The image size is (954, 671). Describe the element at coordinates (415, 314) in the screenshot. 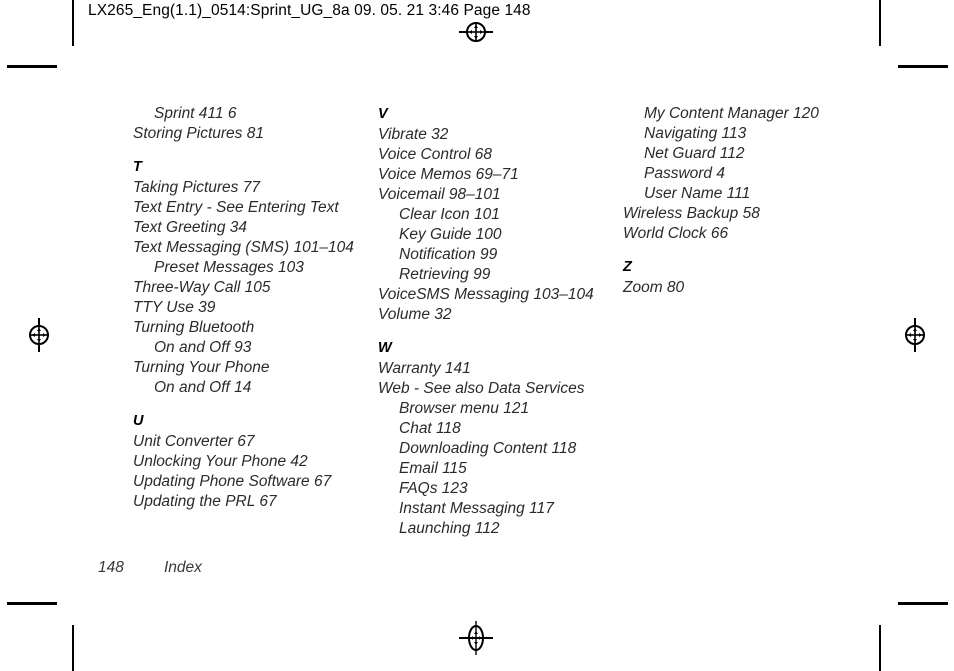

I see `index-entry: Volume 32` at that location.